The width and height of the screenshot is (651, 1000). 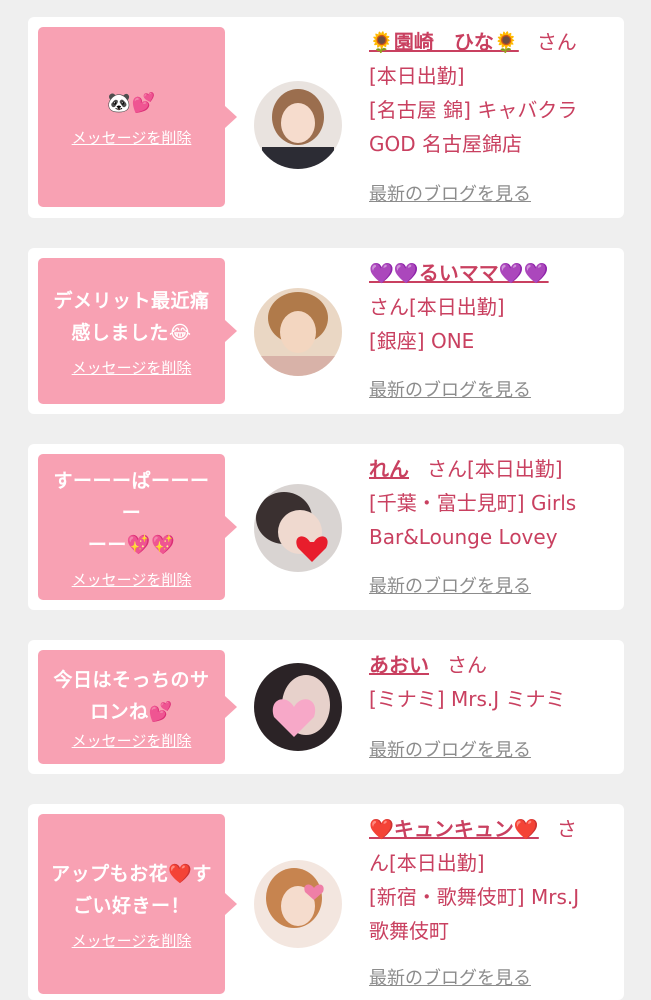 I want to click on message-bubble: デメリット最近痛 感しました😂 メッセージを削除, so click(x=137, y=331).